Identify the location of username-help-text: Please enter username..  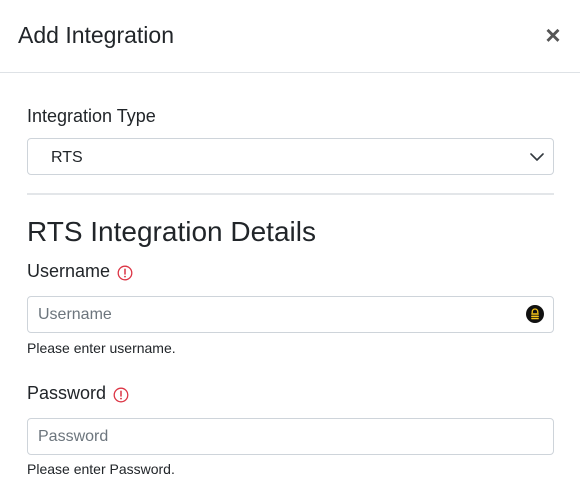
(101, 348).